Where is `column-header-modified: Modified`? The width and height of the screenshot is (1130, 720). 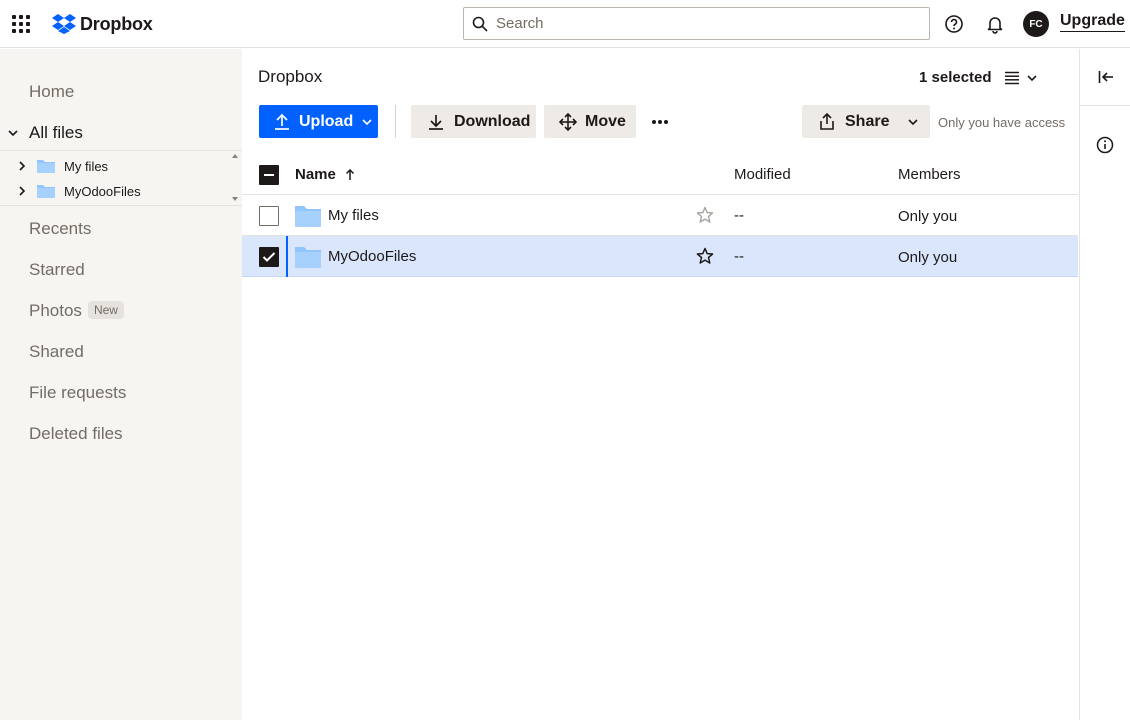
column-header-modified: Modified is located at coordinates (762, 174).